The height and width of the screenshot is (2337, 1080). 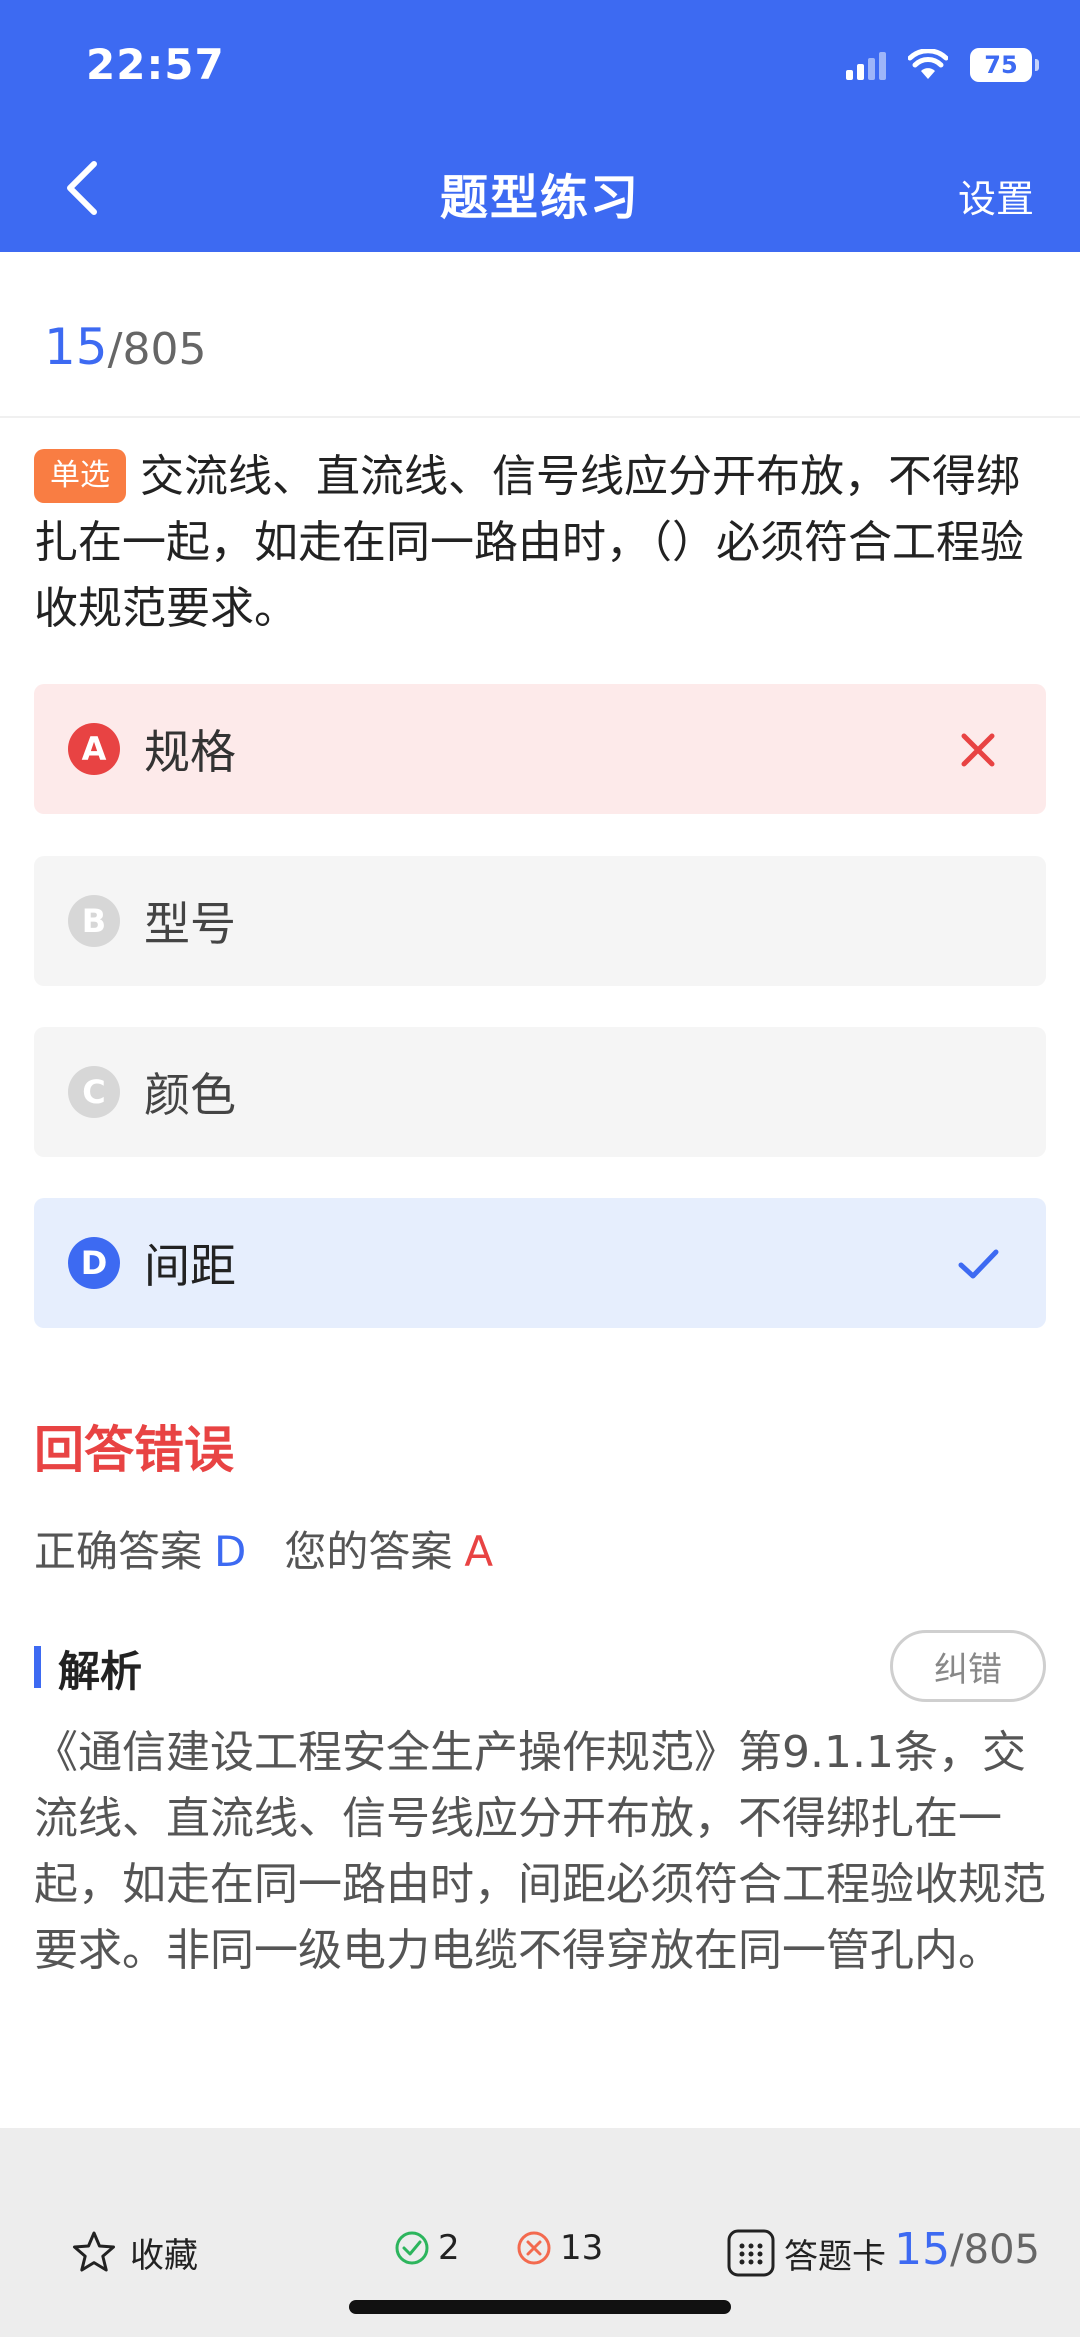 I want to click on option-c: C 颜色, so click(x=540, y=1092).